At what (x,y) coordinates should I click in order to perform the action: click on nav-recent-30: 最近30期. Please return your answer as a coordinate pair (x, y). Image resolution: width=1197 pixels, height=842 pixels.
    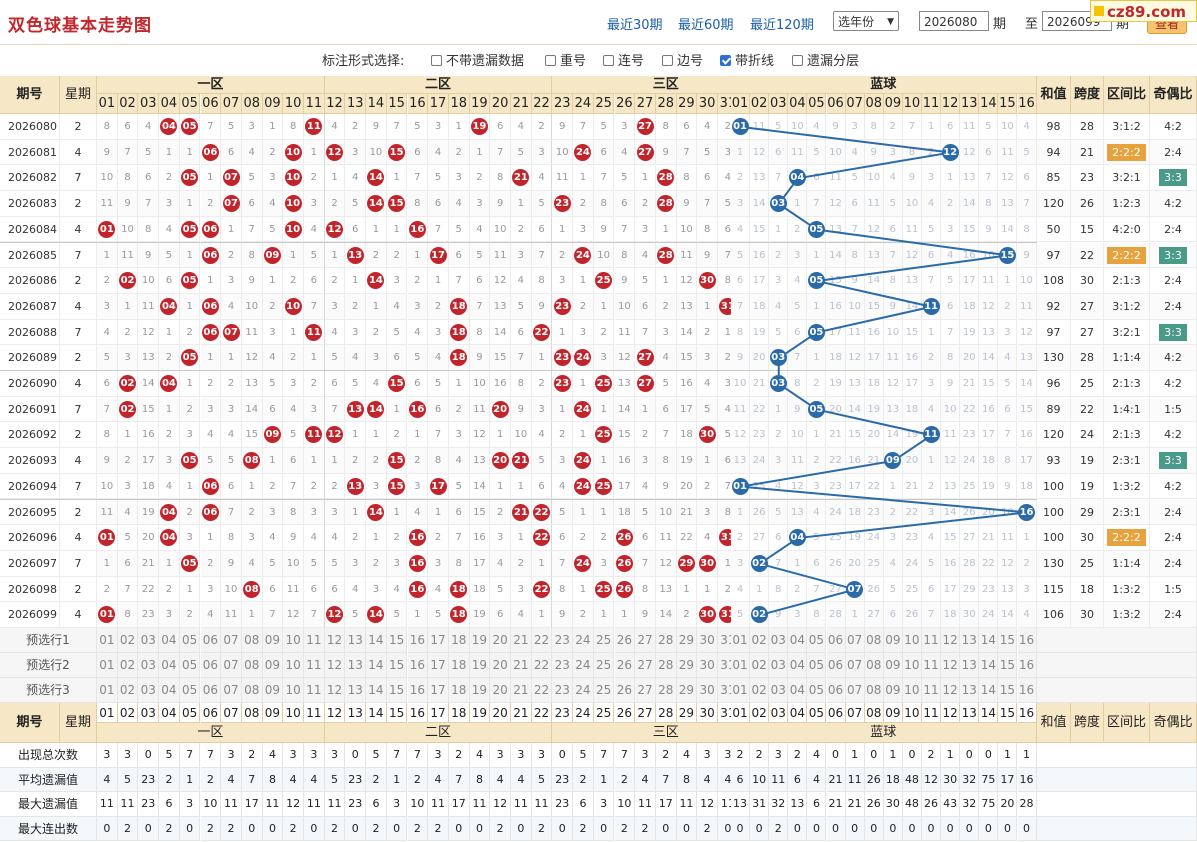
    Looking at the image, I should click on (635, 23).